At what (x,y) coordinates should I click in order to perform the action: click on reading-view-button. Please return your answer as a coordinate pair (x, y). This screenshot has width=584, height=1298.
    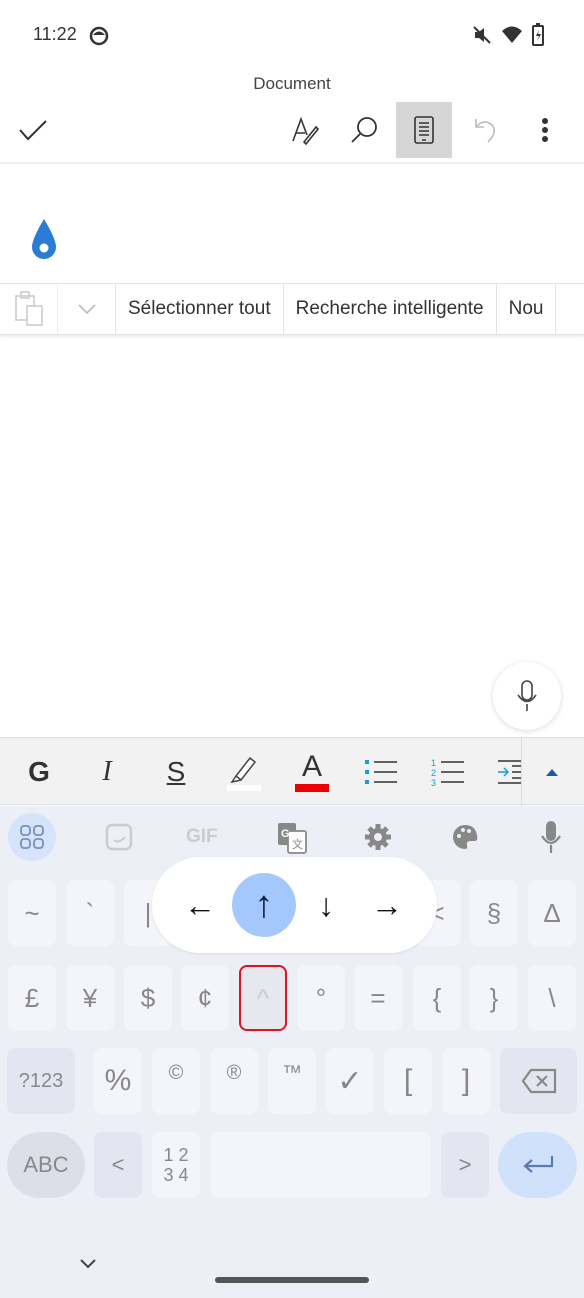
    Looking at the image, I should click on (424, 130).